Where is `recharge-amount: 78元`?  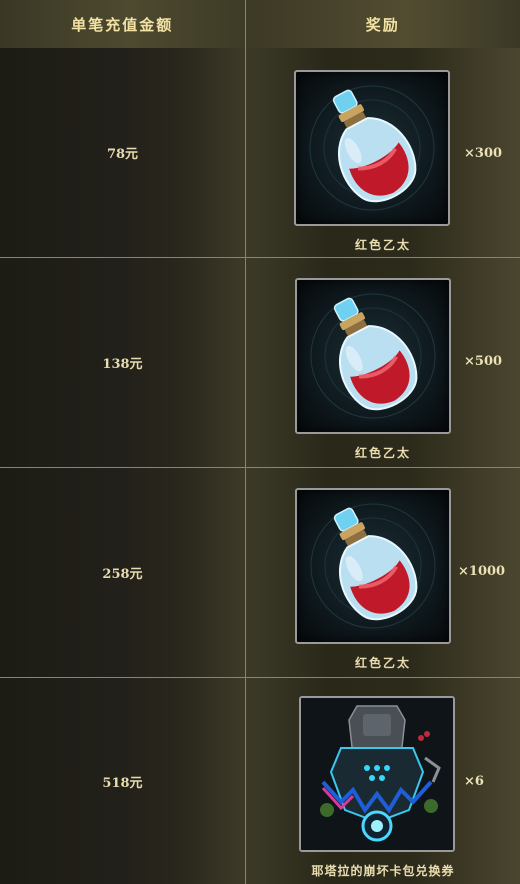 recharge-amount: 78元 is located at coordinates (123, 152).